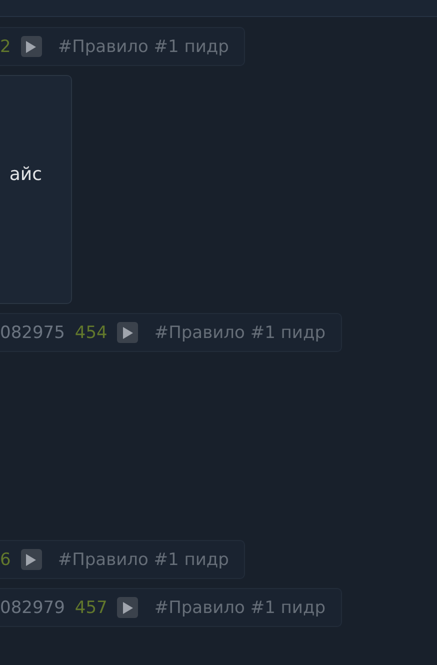 The width and height of the screenshot is (437, 665). Describe the element at coordinates (5, 560) in the screenshot. I see `post-count: 6` at that location.